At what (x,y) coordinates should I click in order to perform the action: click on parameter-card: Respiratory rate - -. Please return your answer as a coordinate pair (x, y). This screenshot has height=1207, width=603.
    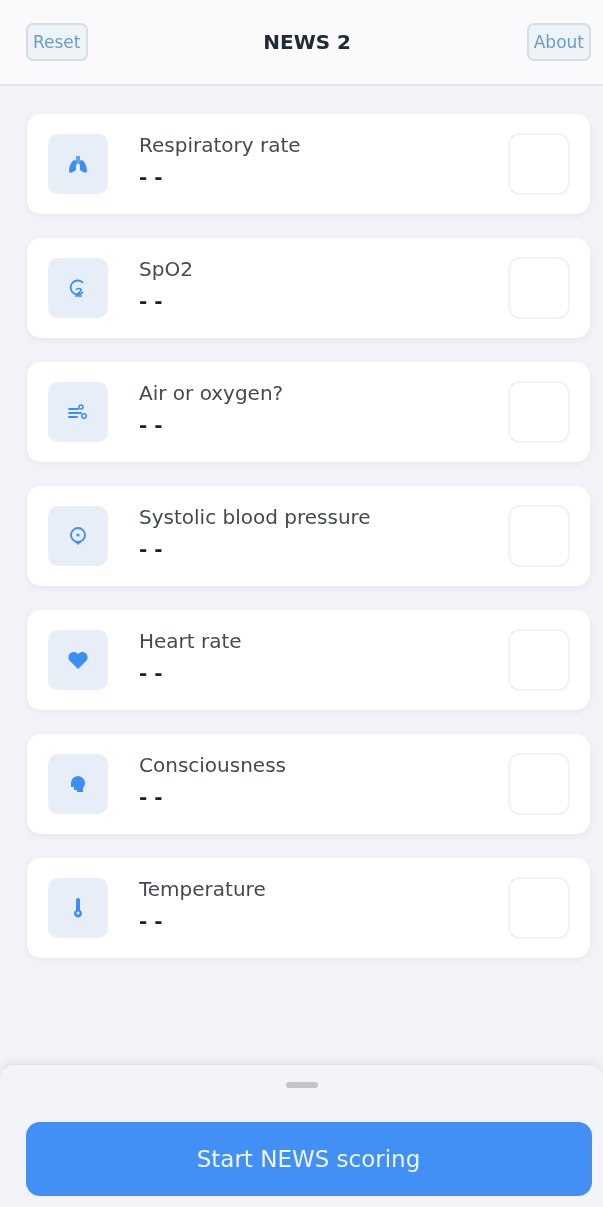
    Looking at the image, I should click on (308, 164).